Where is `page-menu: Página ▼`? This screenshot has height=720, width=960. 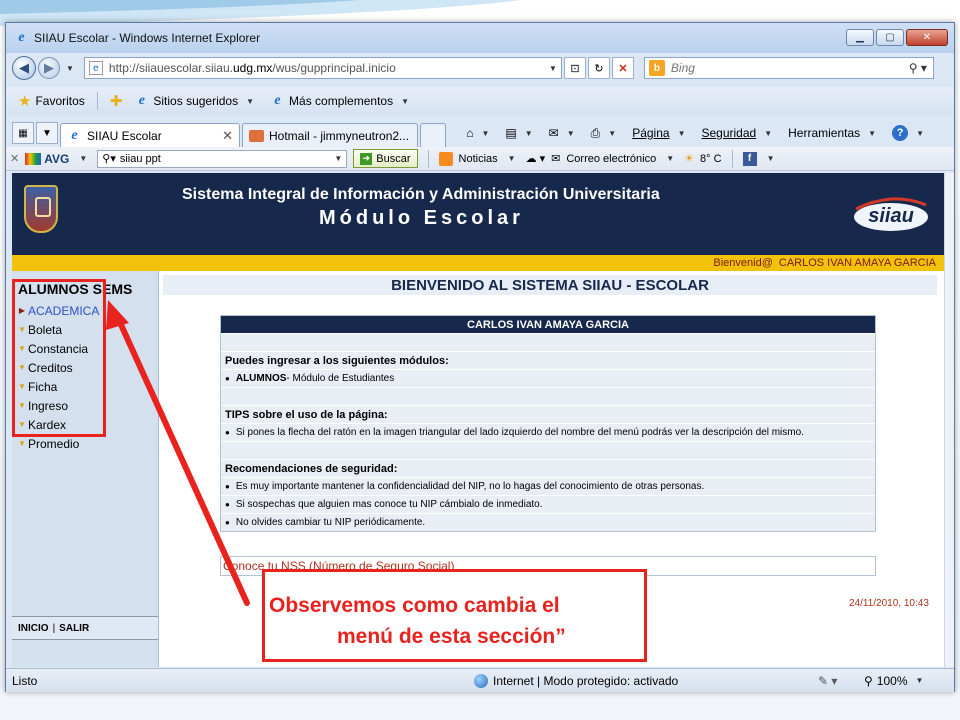
page-menu: Página ▼ is located at coordinates (660, 133).